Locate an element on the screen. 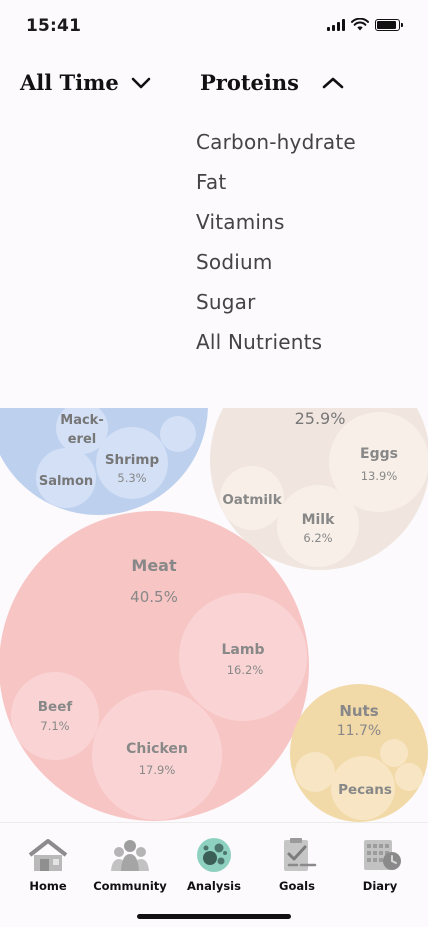  community-icon is located at coordinates (130, 855).